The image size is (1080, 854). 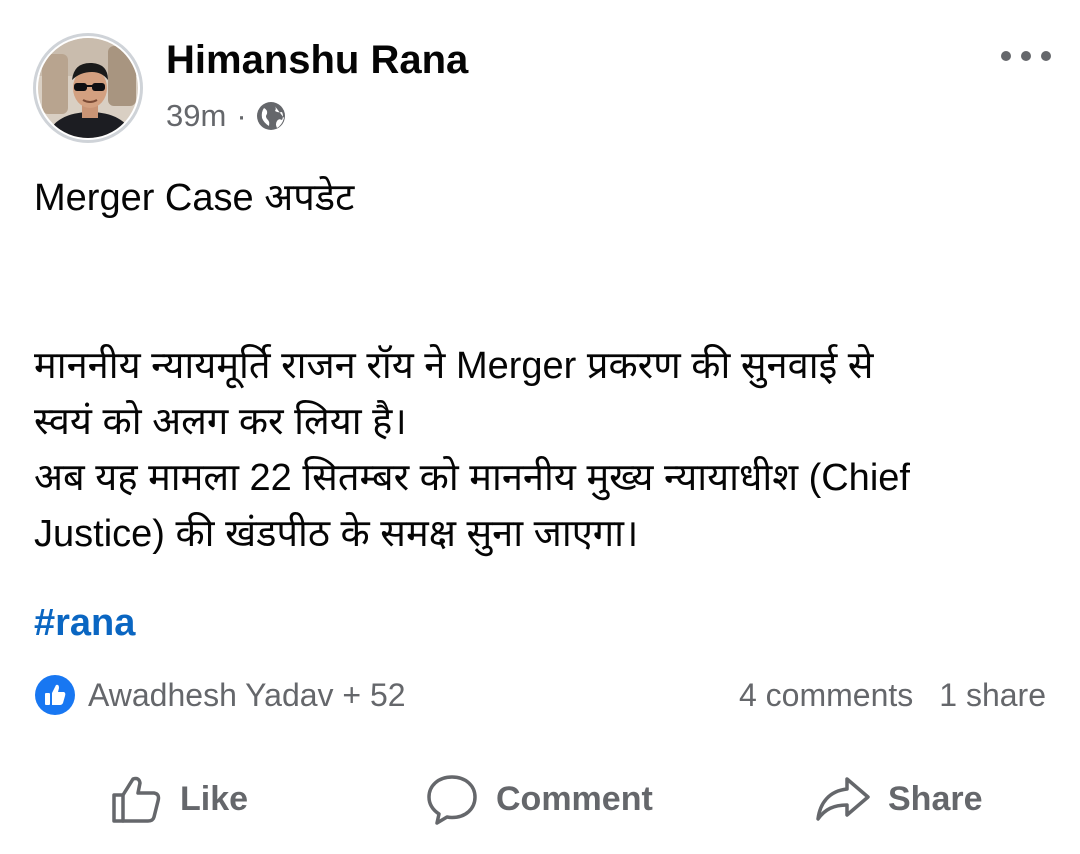 I want to click on comment-bubble-icon, so click(x=452, y=800).